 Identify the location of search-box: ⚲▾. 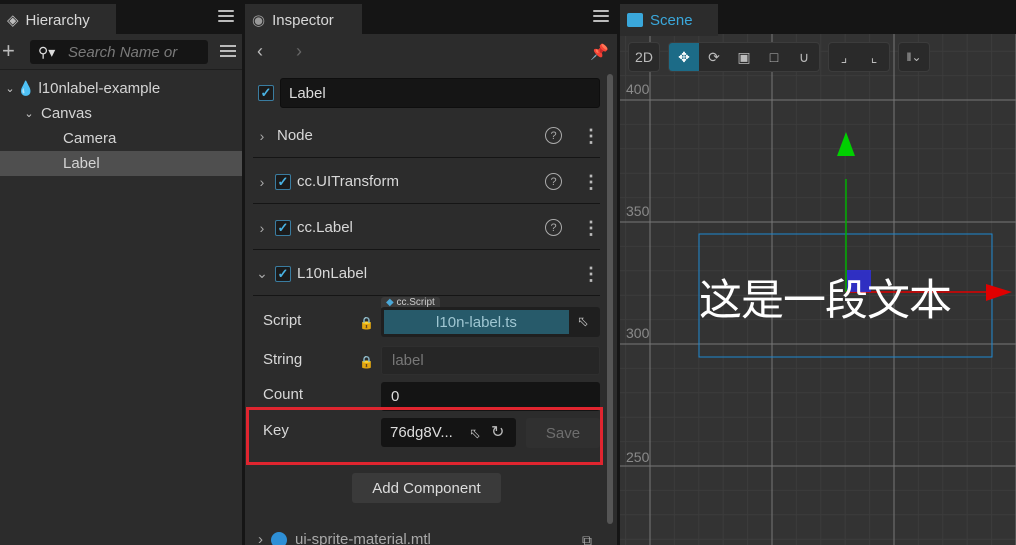
(119, 52).